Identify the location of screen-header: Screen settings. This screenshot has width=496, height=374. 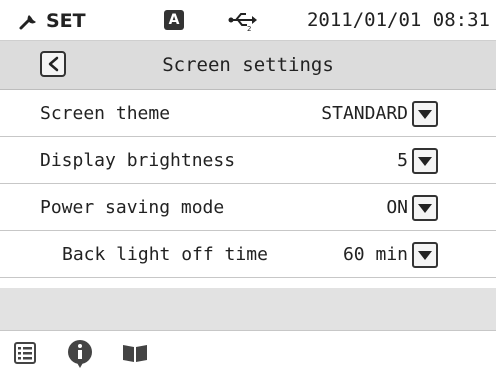
(248, 65).